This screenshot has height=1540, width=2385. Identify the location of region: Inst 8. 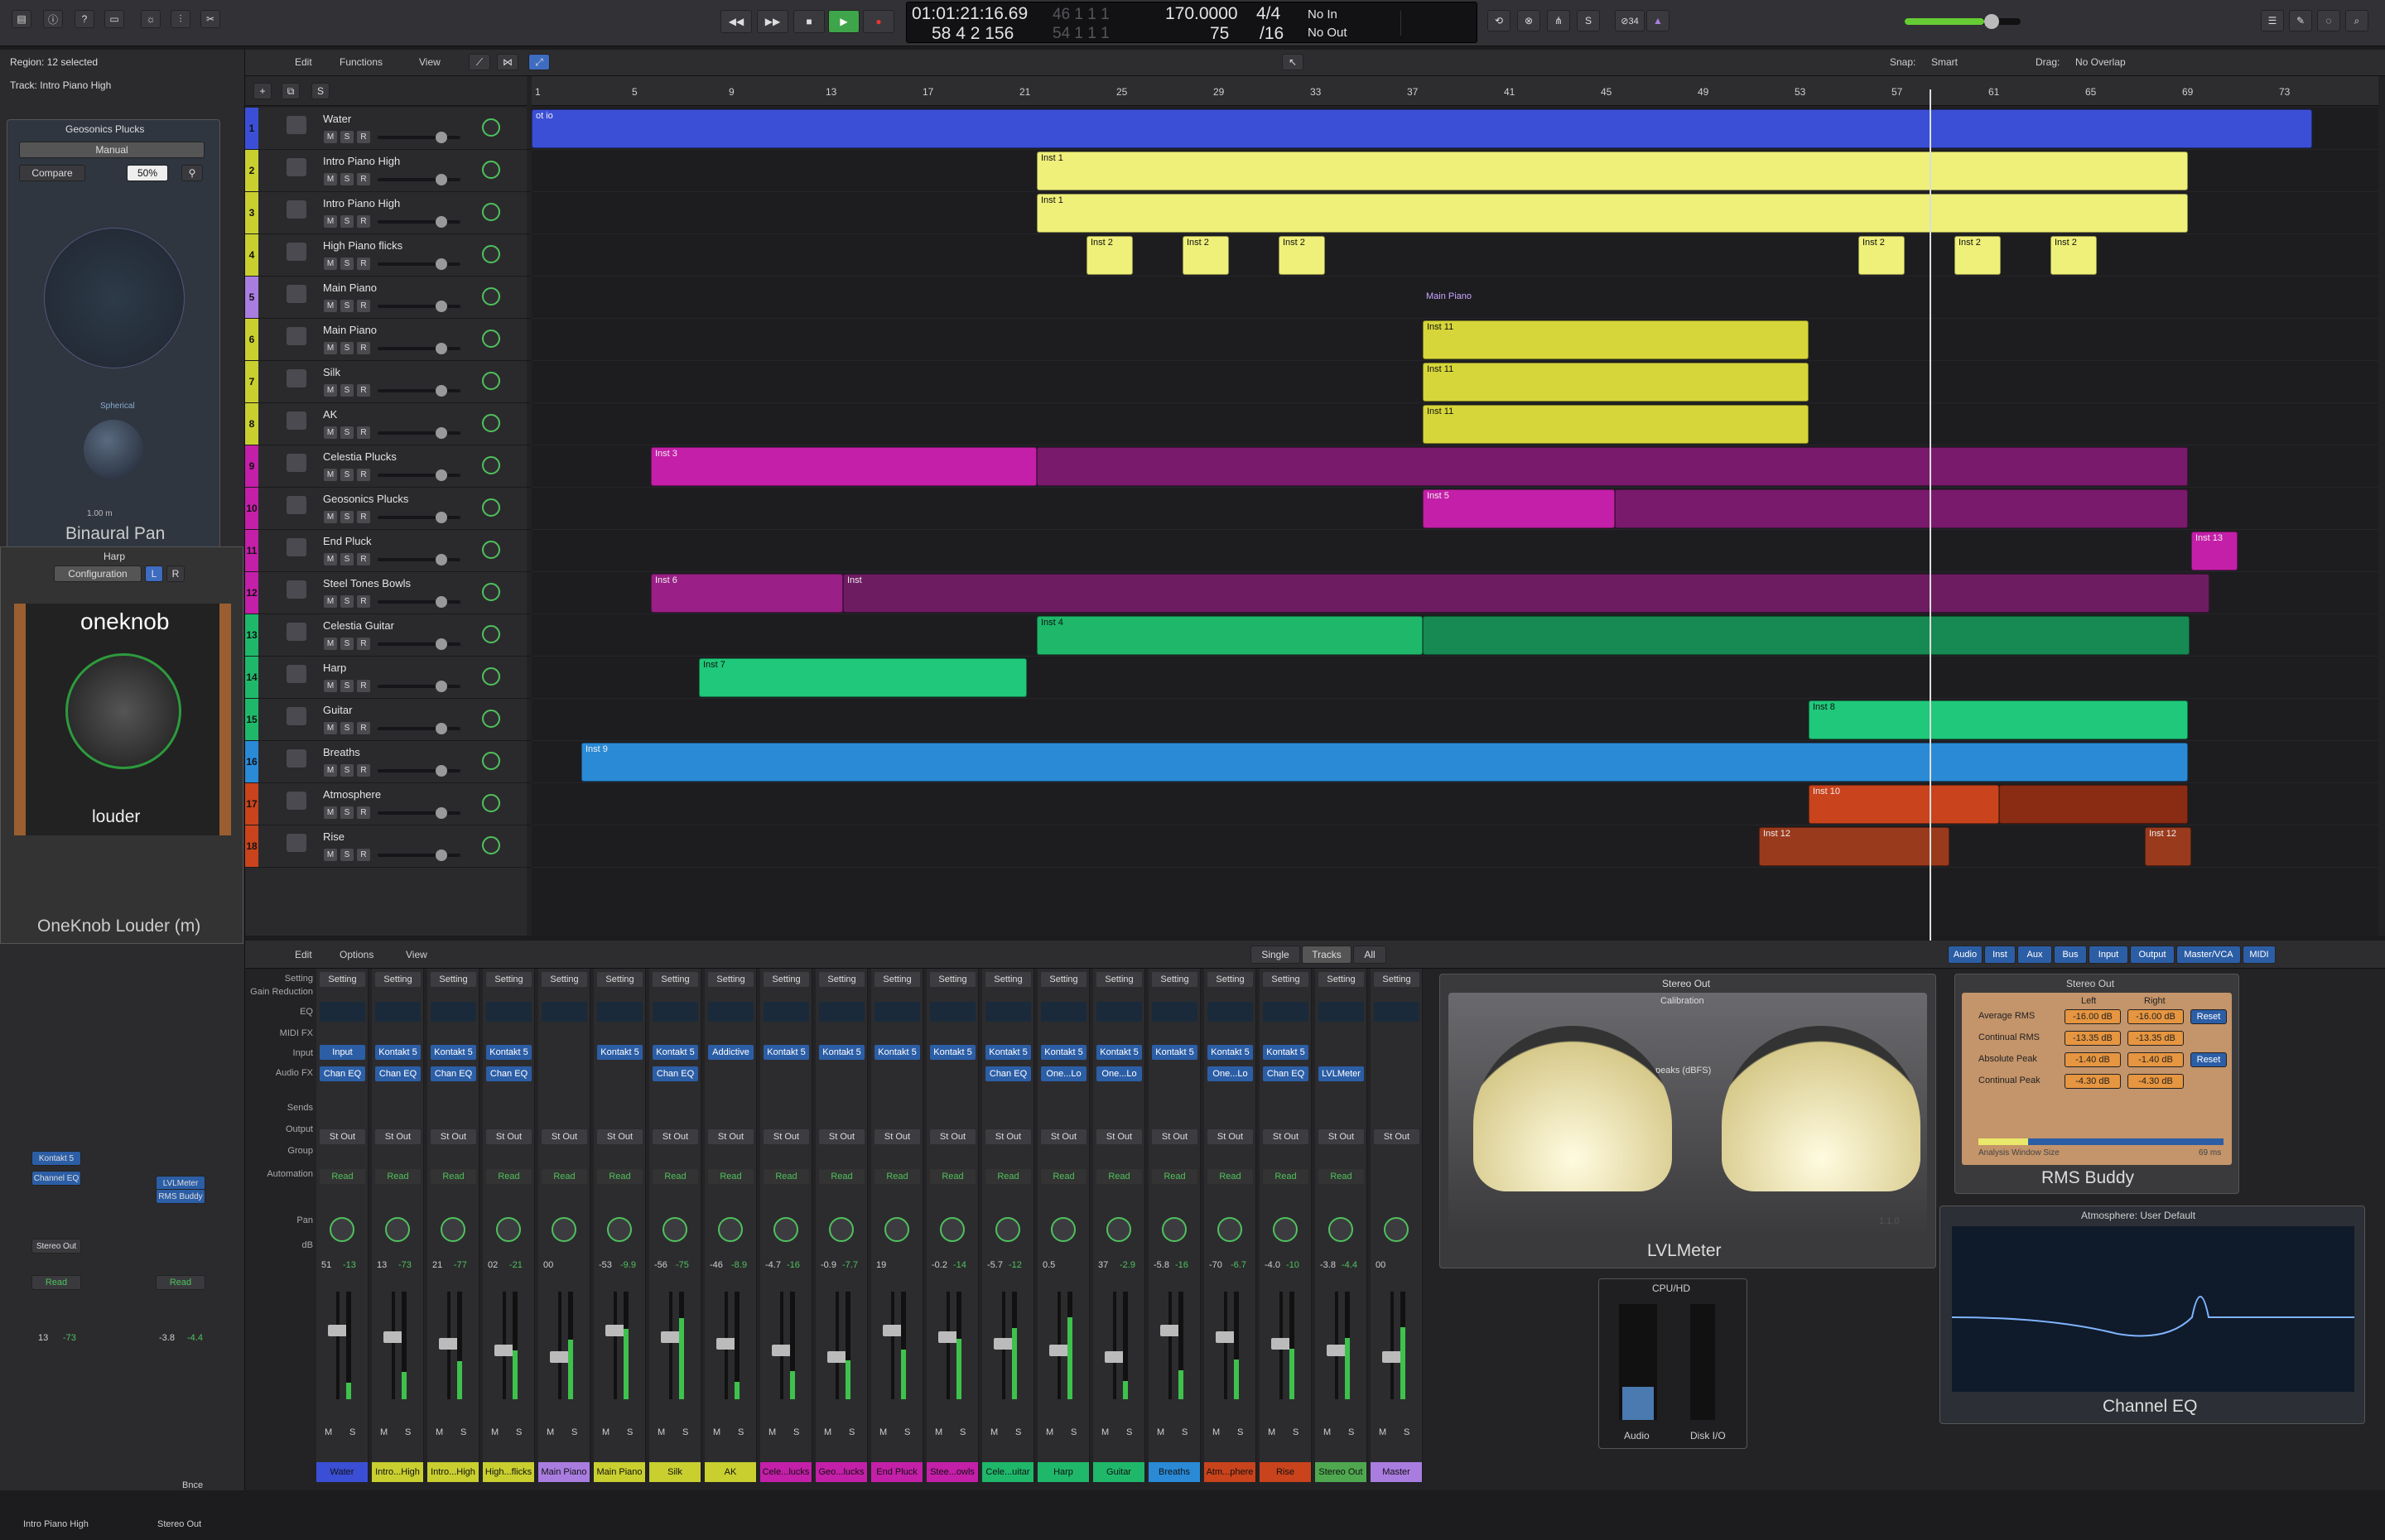
(1998, 720).